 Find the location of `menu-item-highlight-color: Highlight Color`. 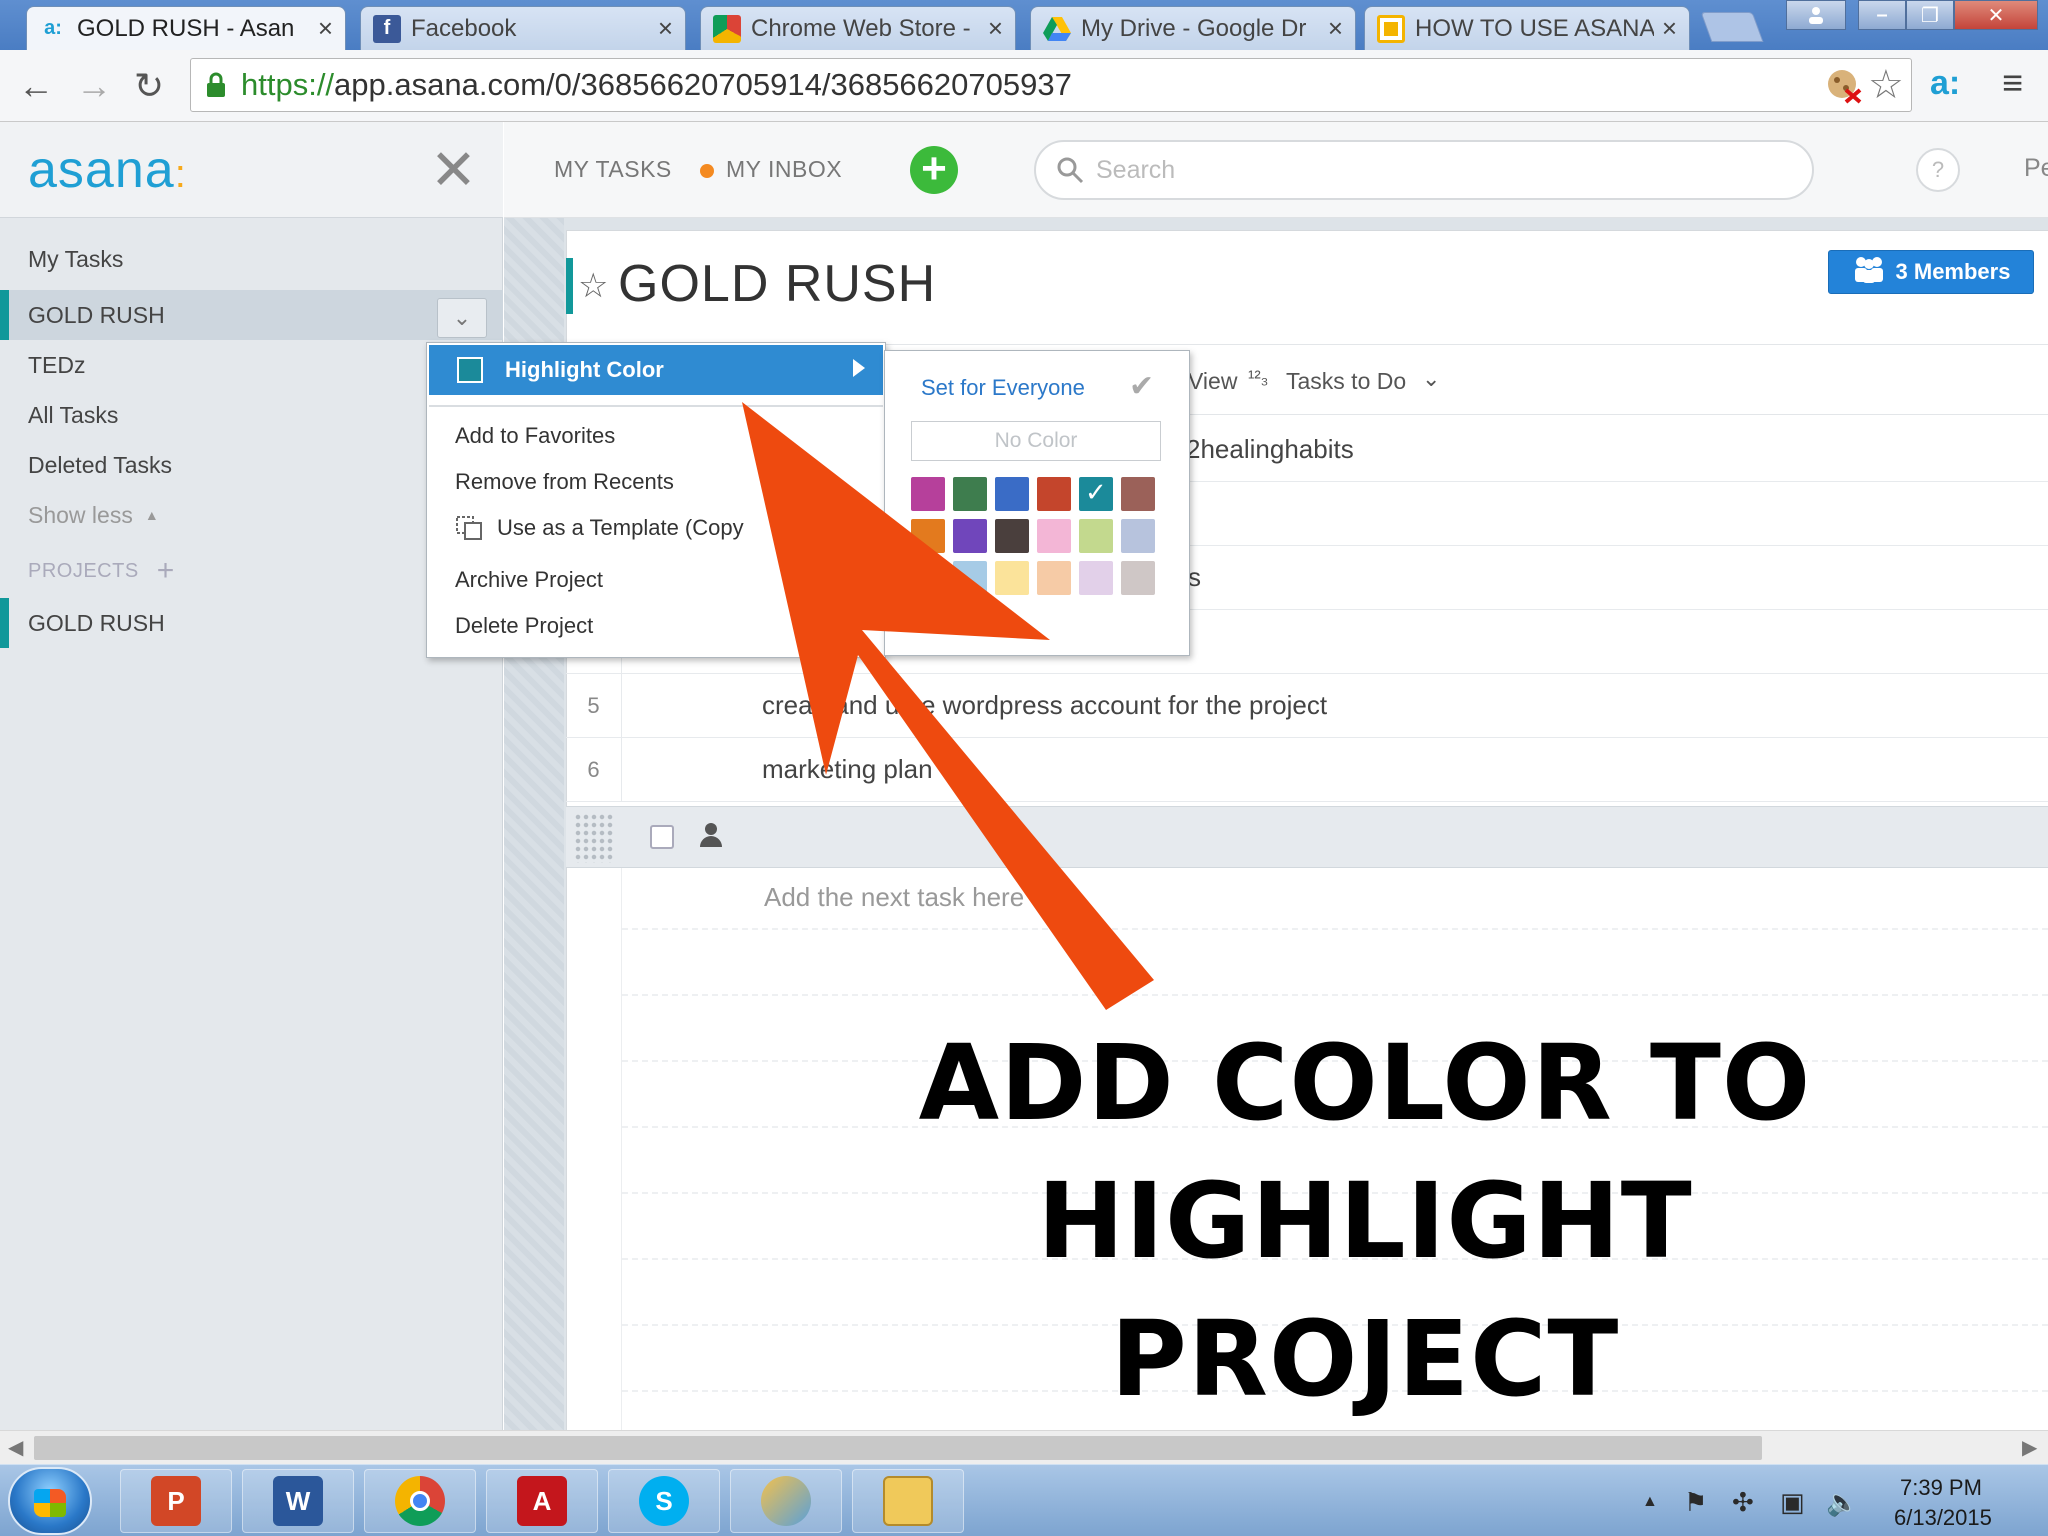

menu-item-highlight-color: Highlight Color is located at coordinates (656, 370).